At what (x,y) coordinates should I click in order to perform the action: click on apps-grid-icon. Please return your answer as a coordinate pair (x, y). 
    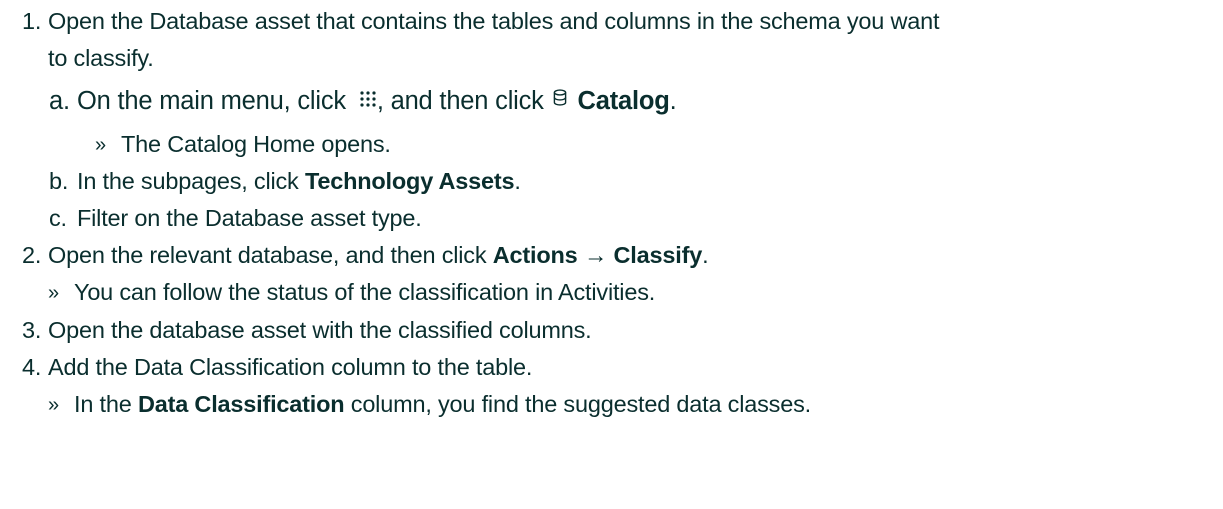
    Looking at the image, I should click on (368, 99).